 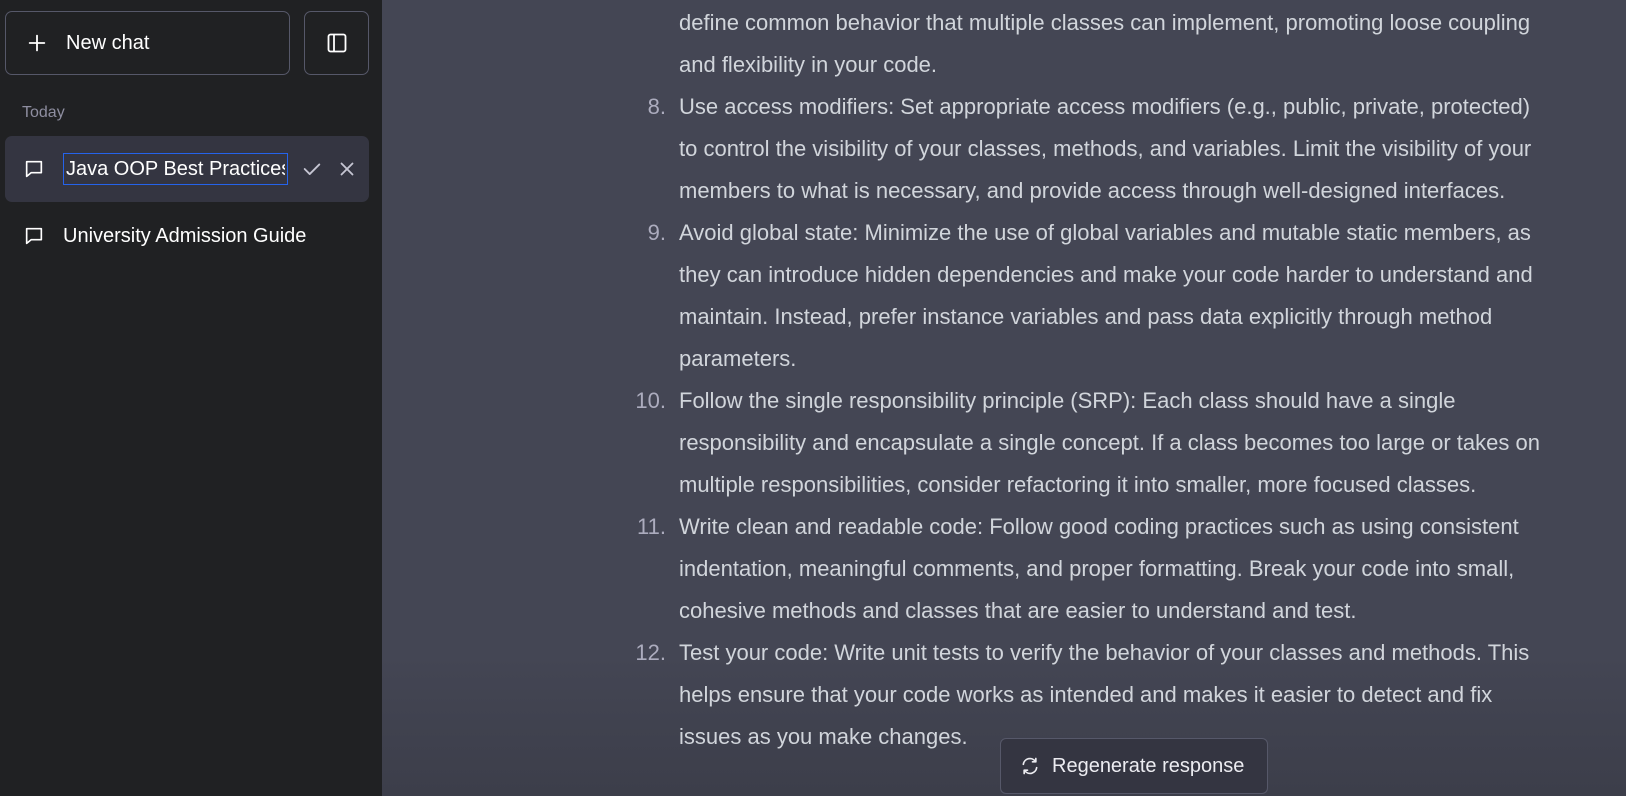 What do you see at coordinates (656, 232) in the screenshot?
I see `list-number: 9.` at bounding box center [656, 232].